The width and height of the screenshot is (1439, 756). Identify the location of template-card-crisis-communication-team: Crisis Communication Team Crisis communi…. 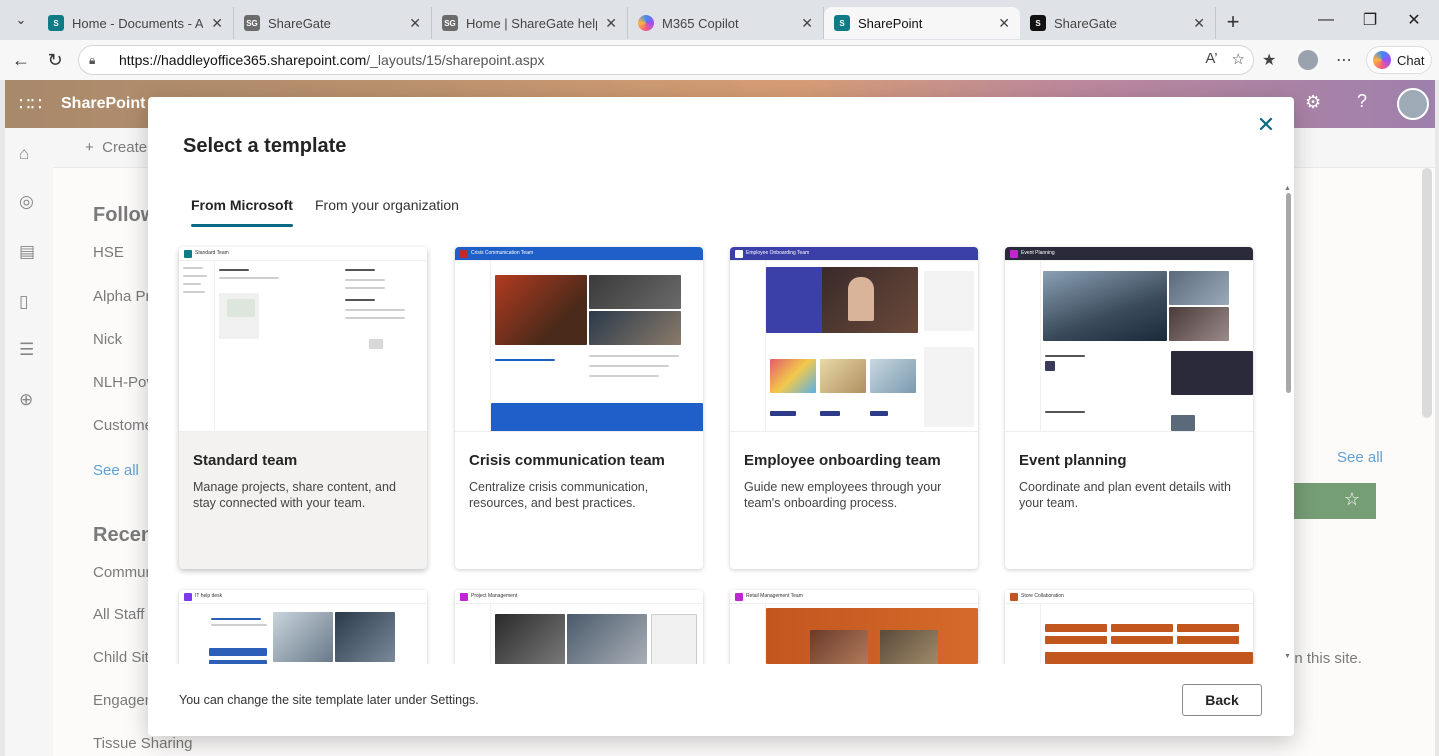
(579, 408).